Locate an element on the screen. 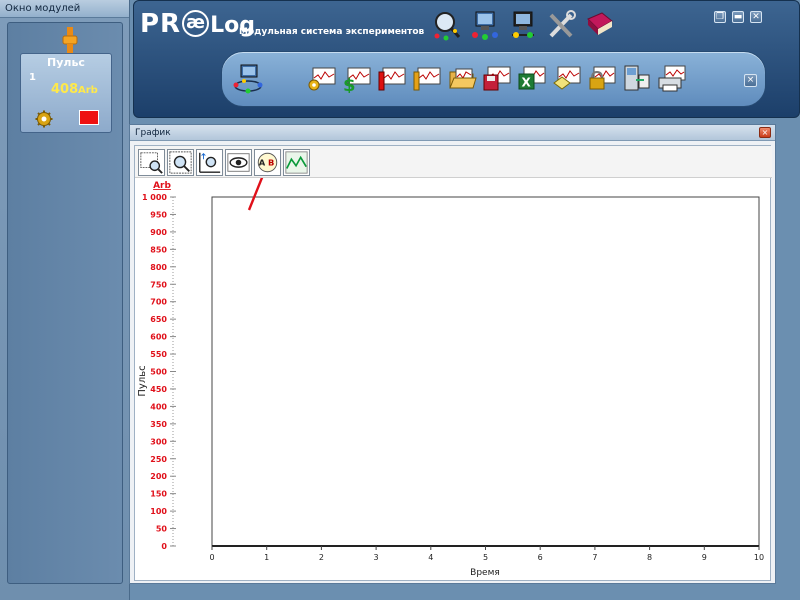 The image size is (800, 600). computer-connect-icon is located at coordinates (523, 25).